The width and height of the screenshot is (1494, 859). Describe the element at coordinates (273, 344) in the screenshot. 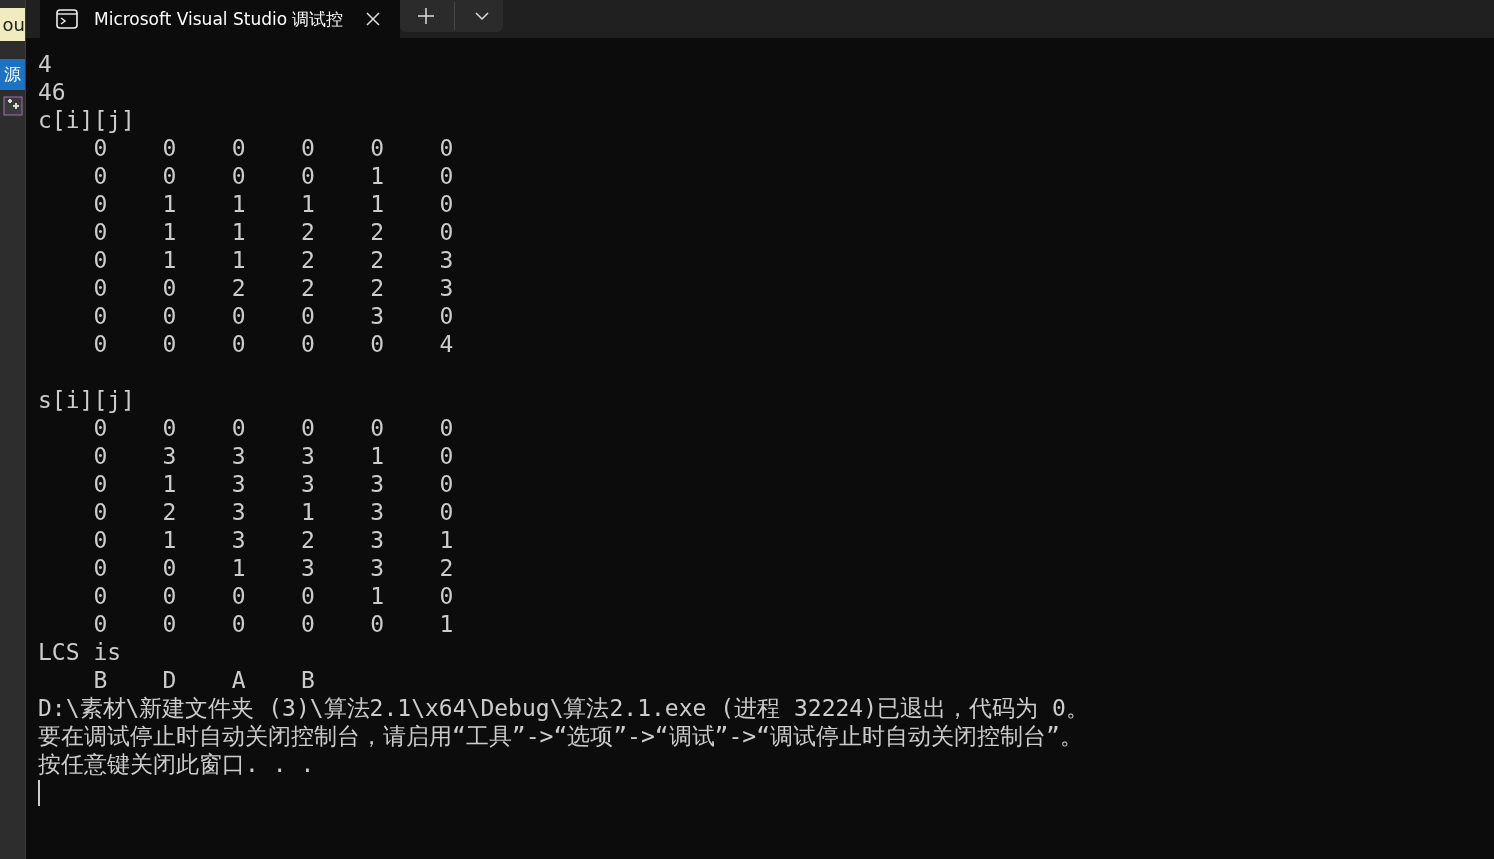

I see `console-line: 0 0 0 0 0 4` at that location.